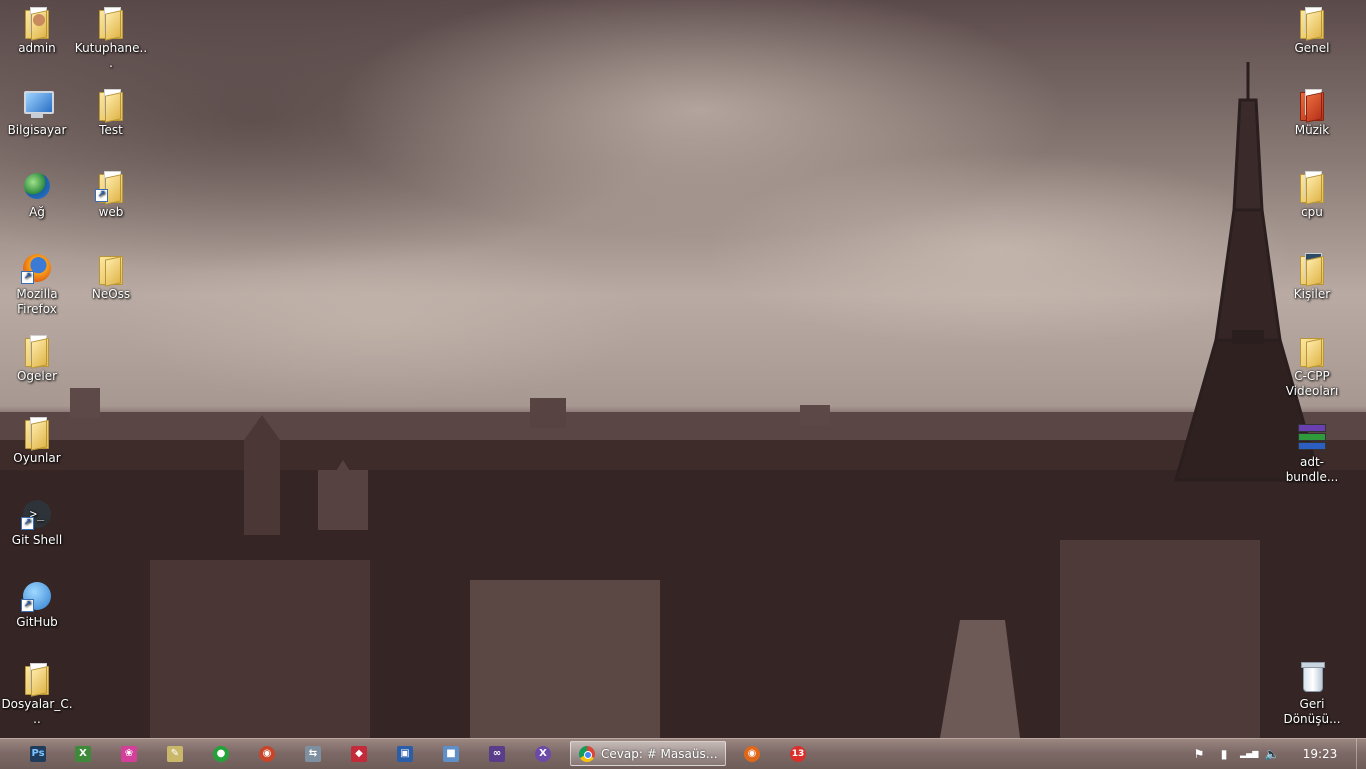 The image size is (1366, 769). I want to click on photoshop-icon: Ps, so click(38, 754).